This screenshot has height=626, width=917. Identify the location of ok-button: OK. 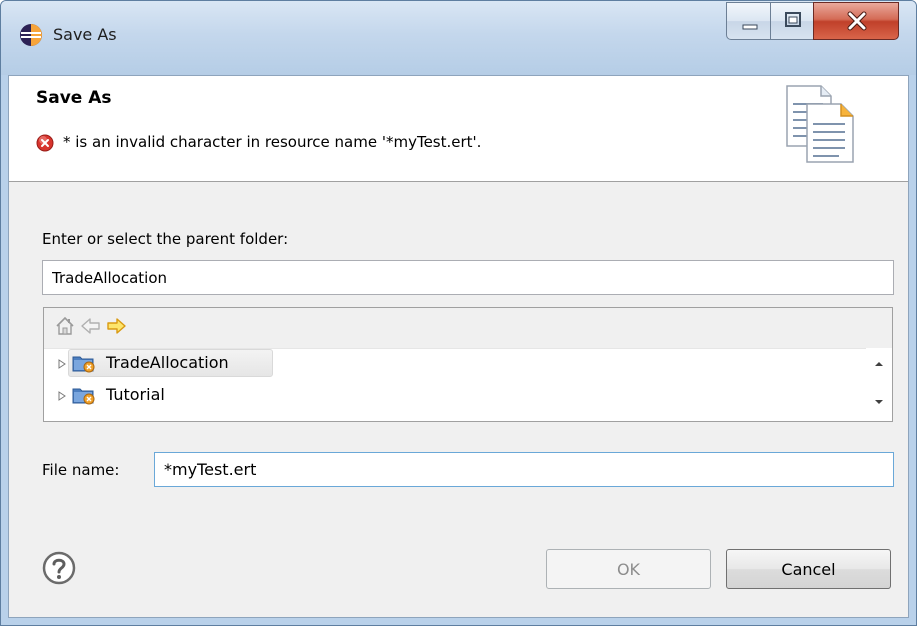
(628, 569).